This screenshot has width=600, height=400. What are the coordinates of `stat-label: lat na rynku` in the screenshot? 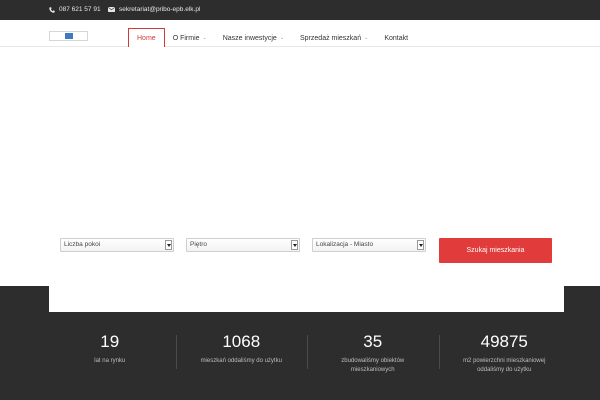 It's located at (110, 361).